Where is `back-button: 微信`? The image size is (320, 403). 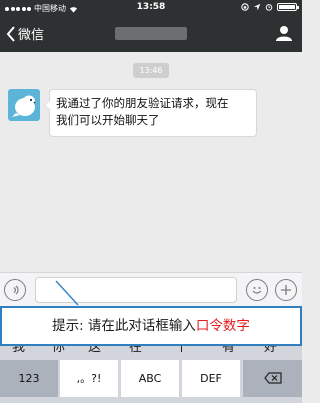 back-button: 微信 is located at coordinates (25, 33).